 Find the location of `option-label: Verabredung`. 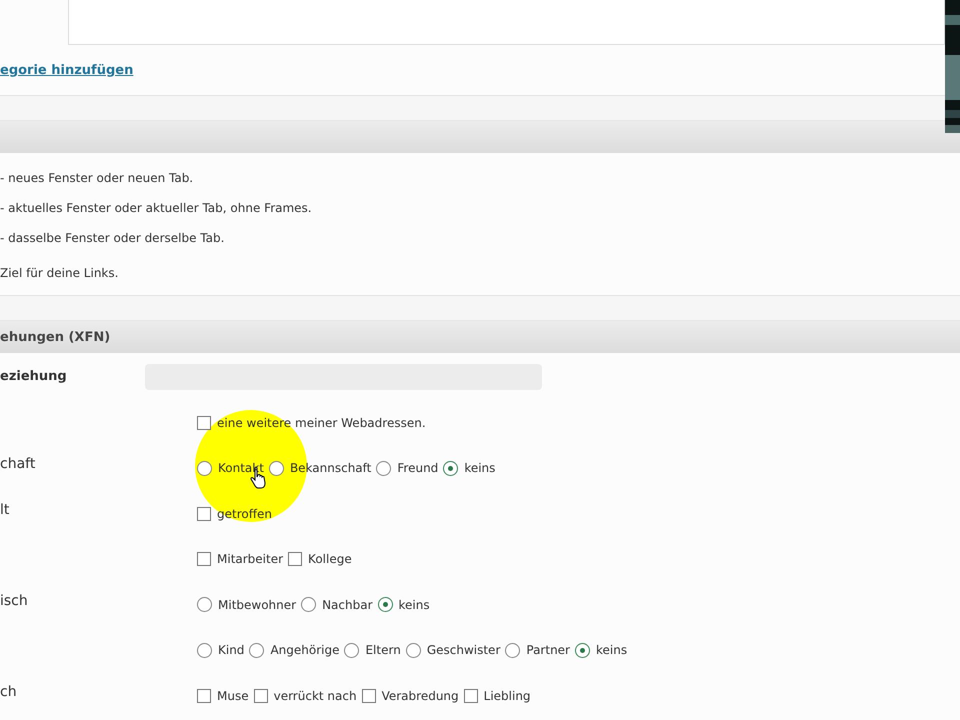

option-label: Verabredung is located at coordinates (420, 695).